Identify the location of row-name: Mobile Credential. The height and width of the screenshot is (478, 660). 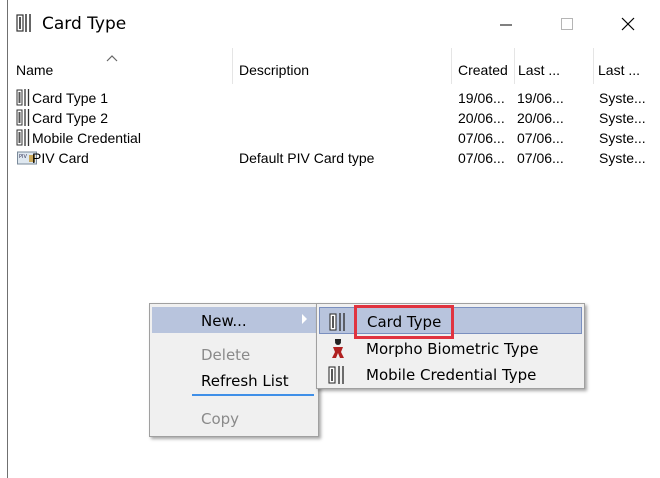
(86, 138).